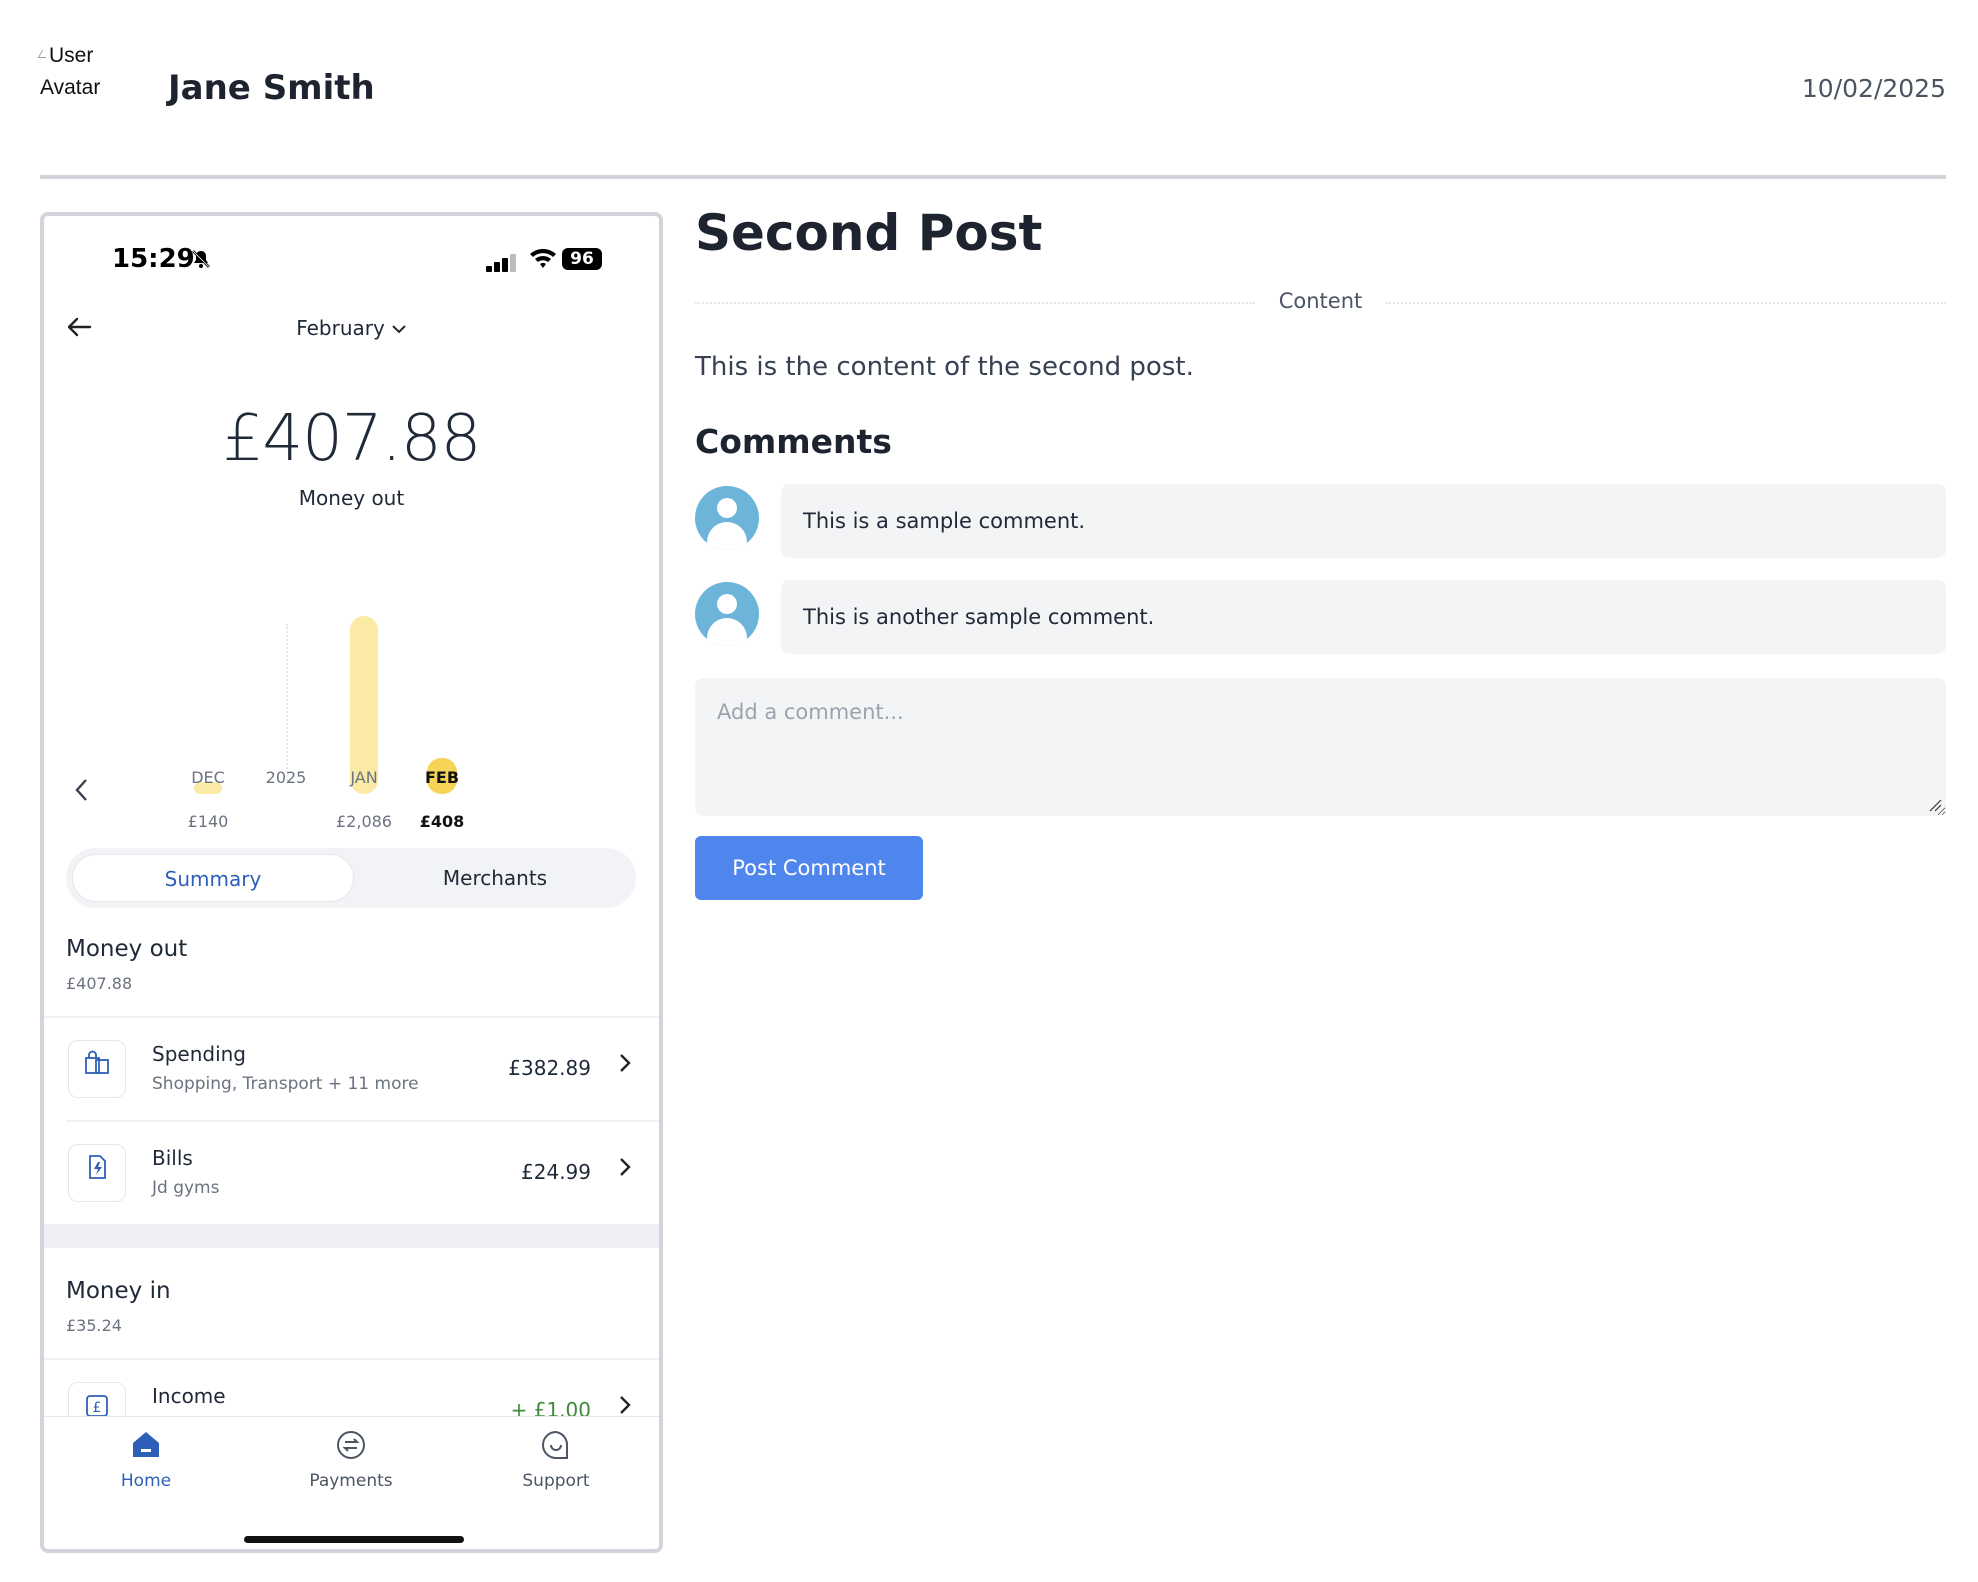 This screenshot has width=1978, height=1582. What do you see at coordinates (1363, 521) in the screenshot?
I see `comment-text: This is a sample comment.` at bounding box center [1363, 521].